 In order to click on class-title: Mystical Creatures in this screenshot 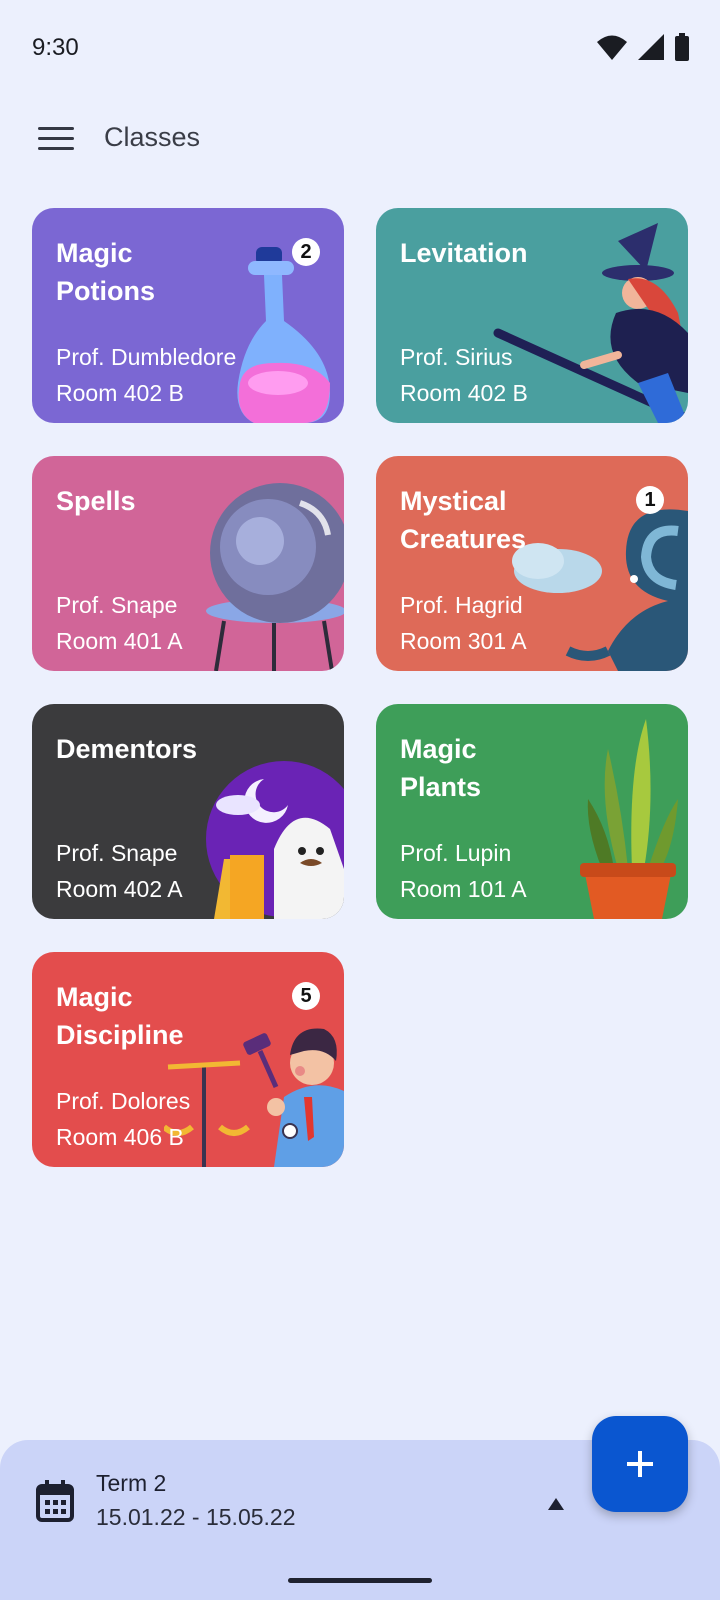, I will do `click(463, 520)`.